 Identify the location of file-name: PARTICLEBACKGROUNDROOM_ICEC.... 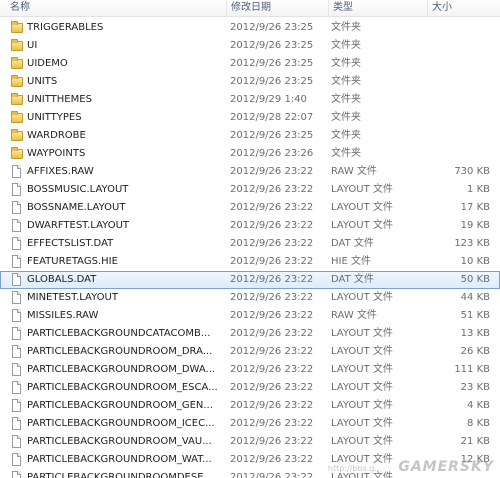
(121, 423).